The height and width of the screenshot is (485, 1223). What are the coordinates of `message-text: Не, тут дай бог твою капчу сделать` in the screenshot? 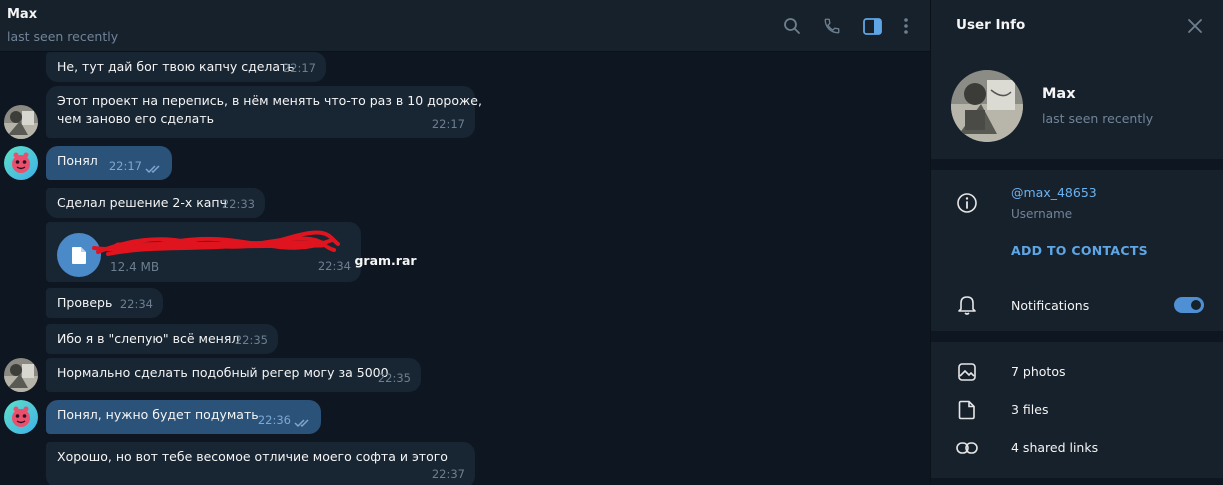 It's located at (176, 66).